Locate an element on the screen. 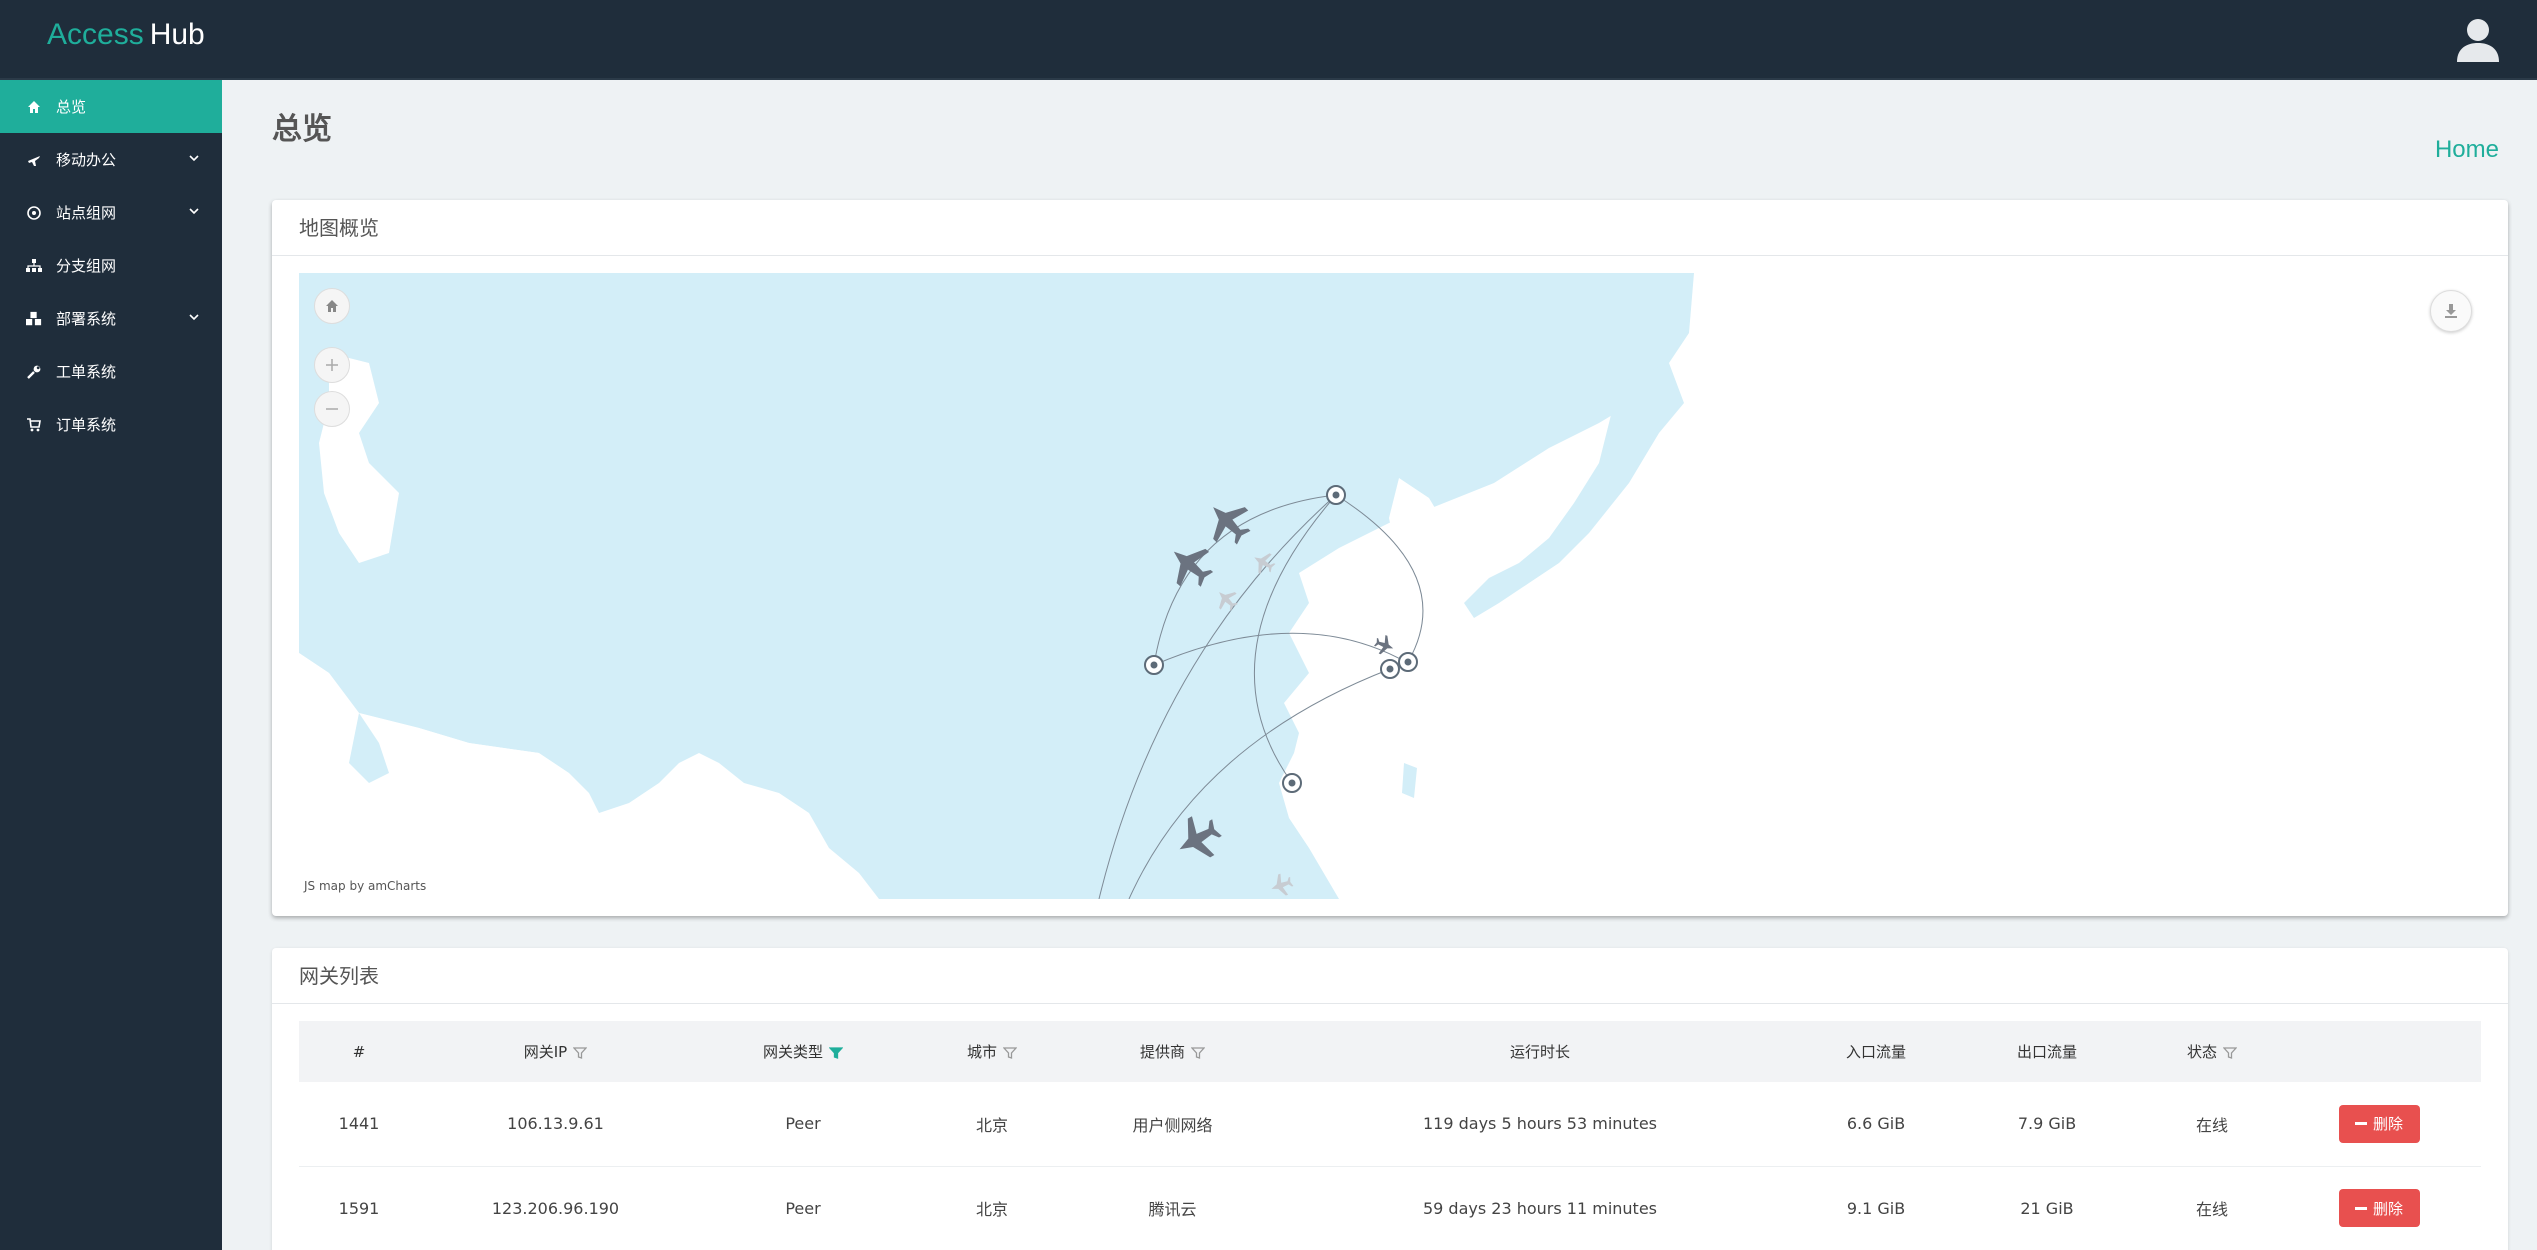 Image resolution: width=2537 pixels, height=1250 pixels. cart-icon is located at coordinates (34, 425).